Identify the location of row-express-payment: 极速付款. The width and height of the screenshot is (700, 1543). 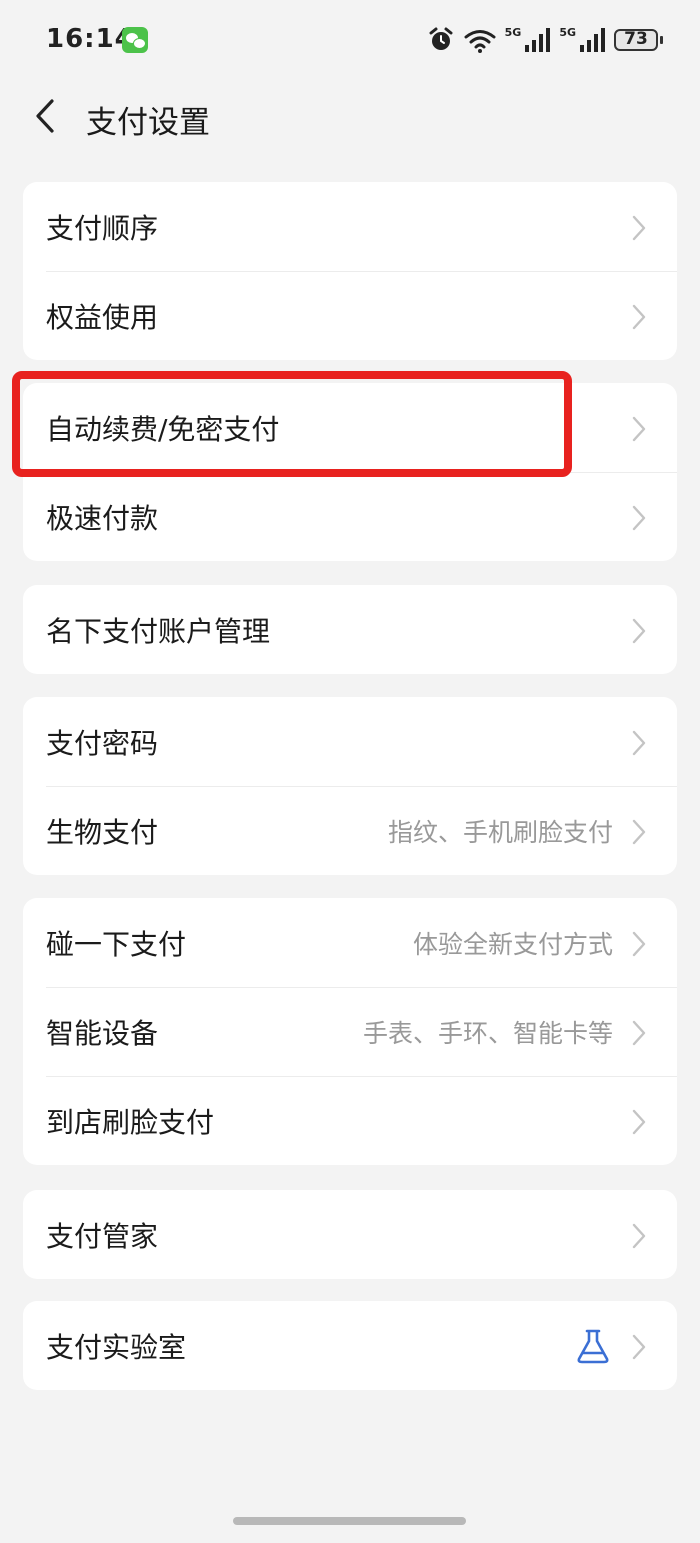
(350, 516).